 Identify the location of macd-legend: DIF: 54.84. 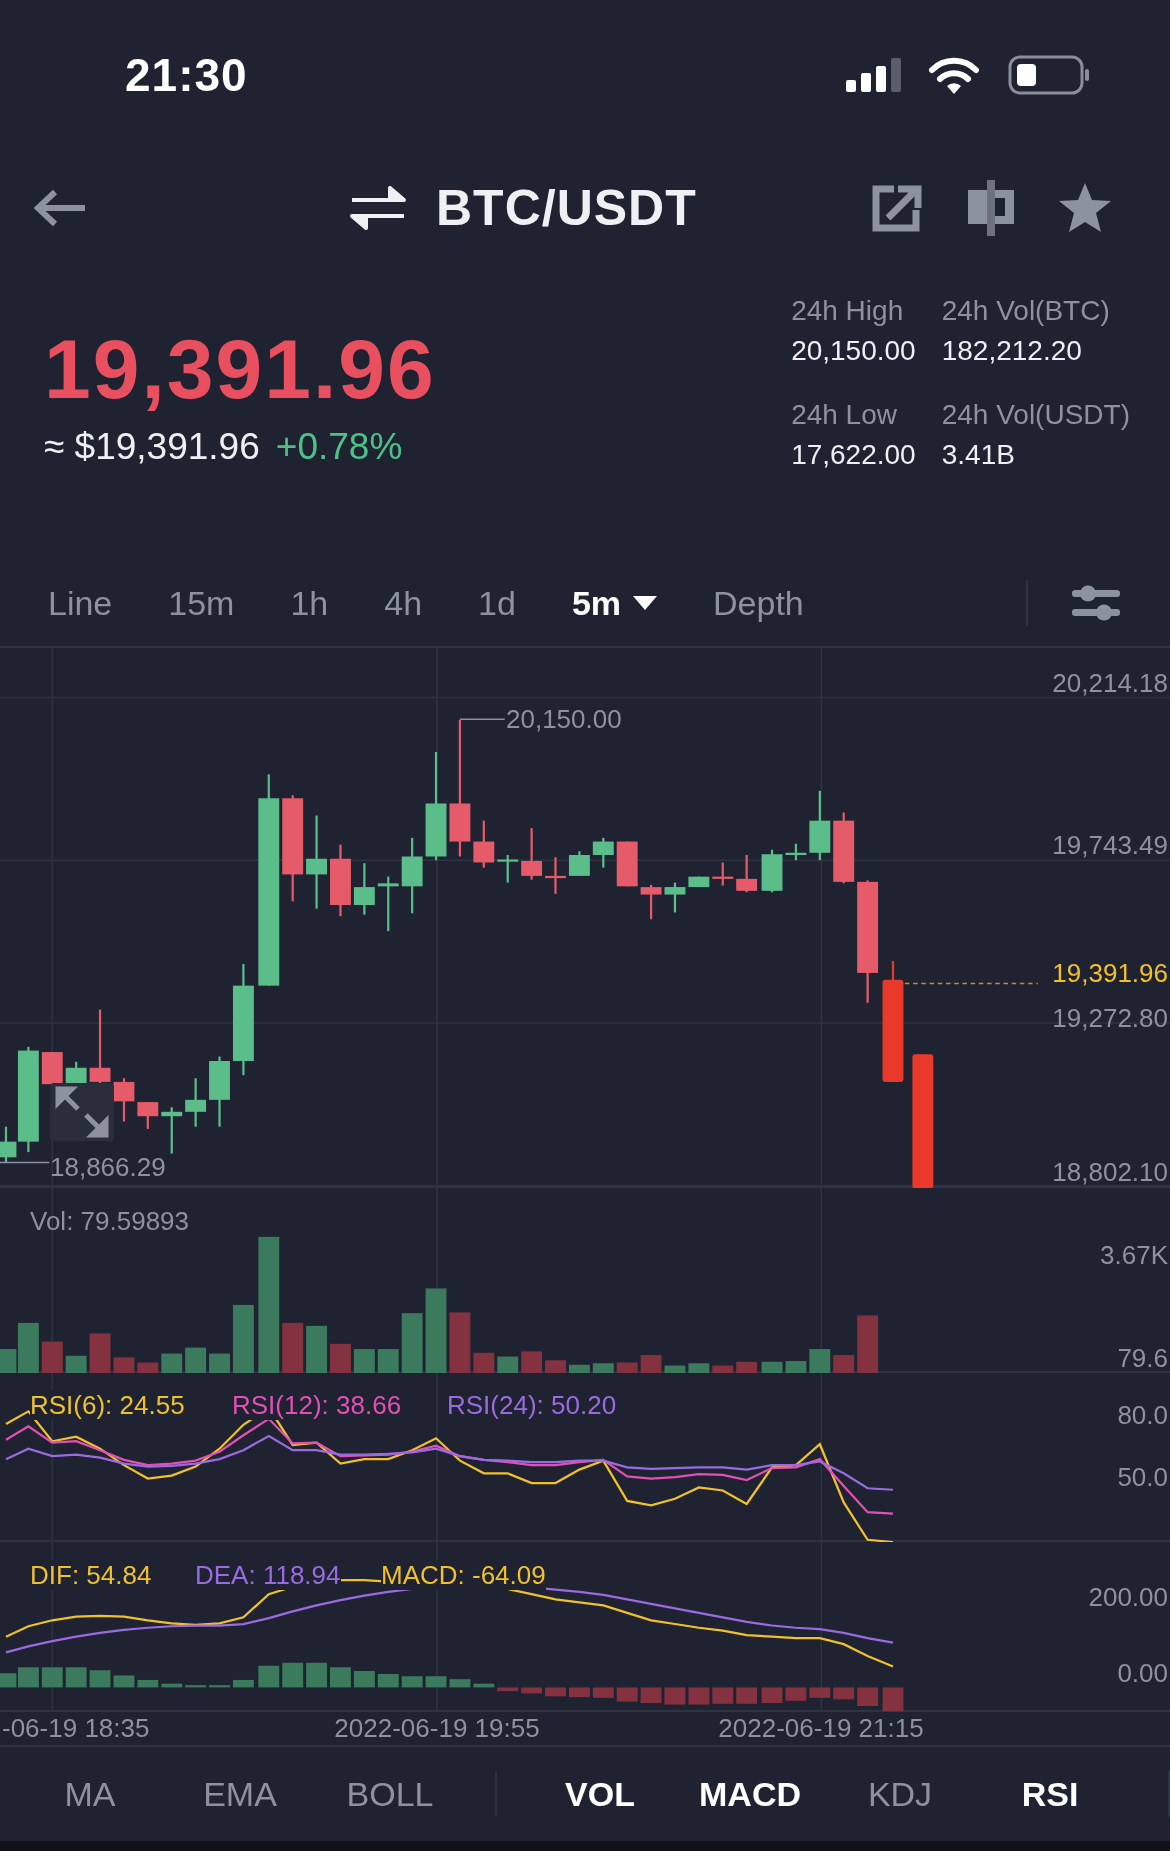
(91, 1575).